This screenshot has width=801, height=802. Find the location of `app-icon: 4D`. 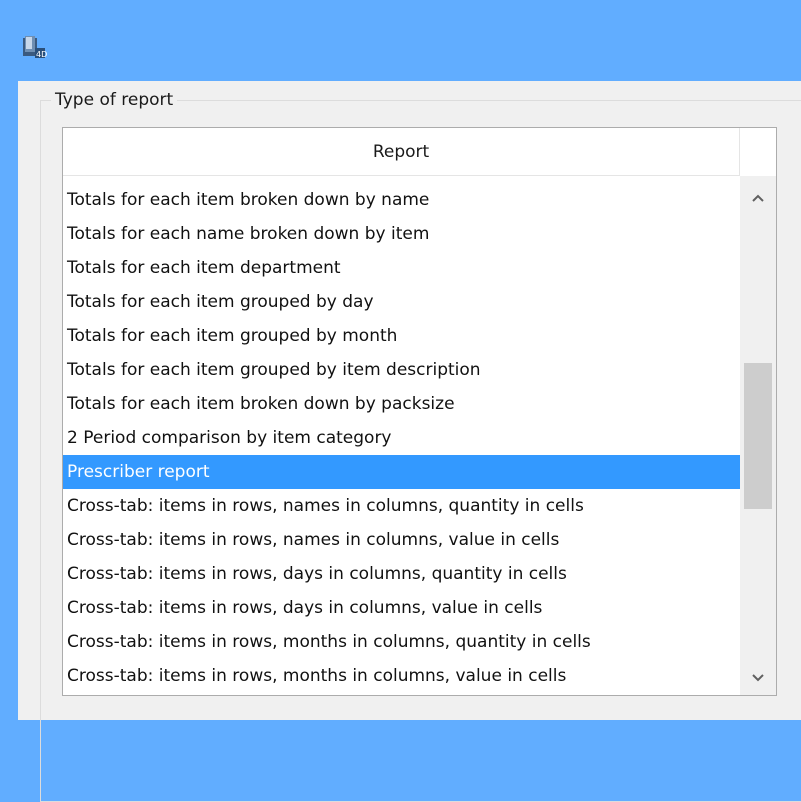

app-icon: 4D is located at coordinates (34, 46).